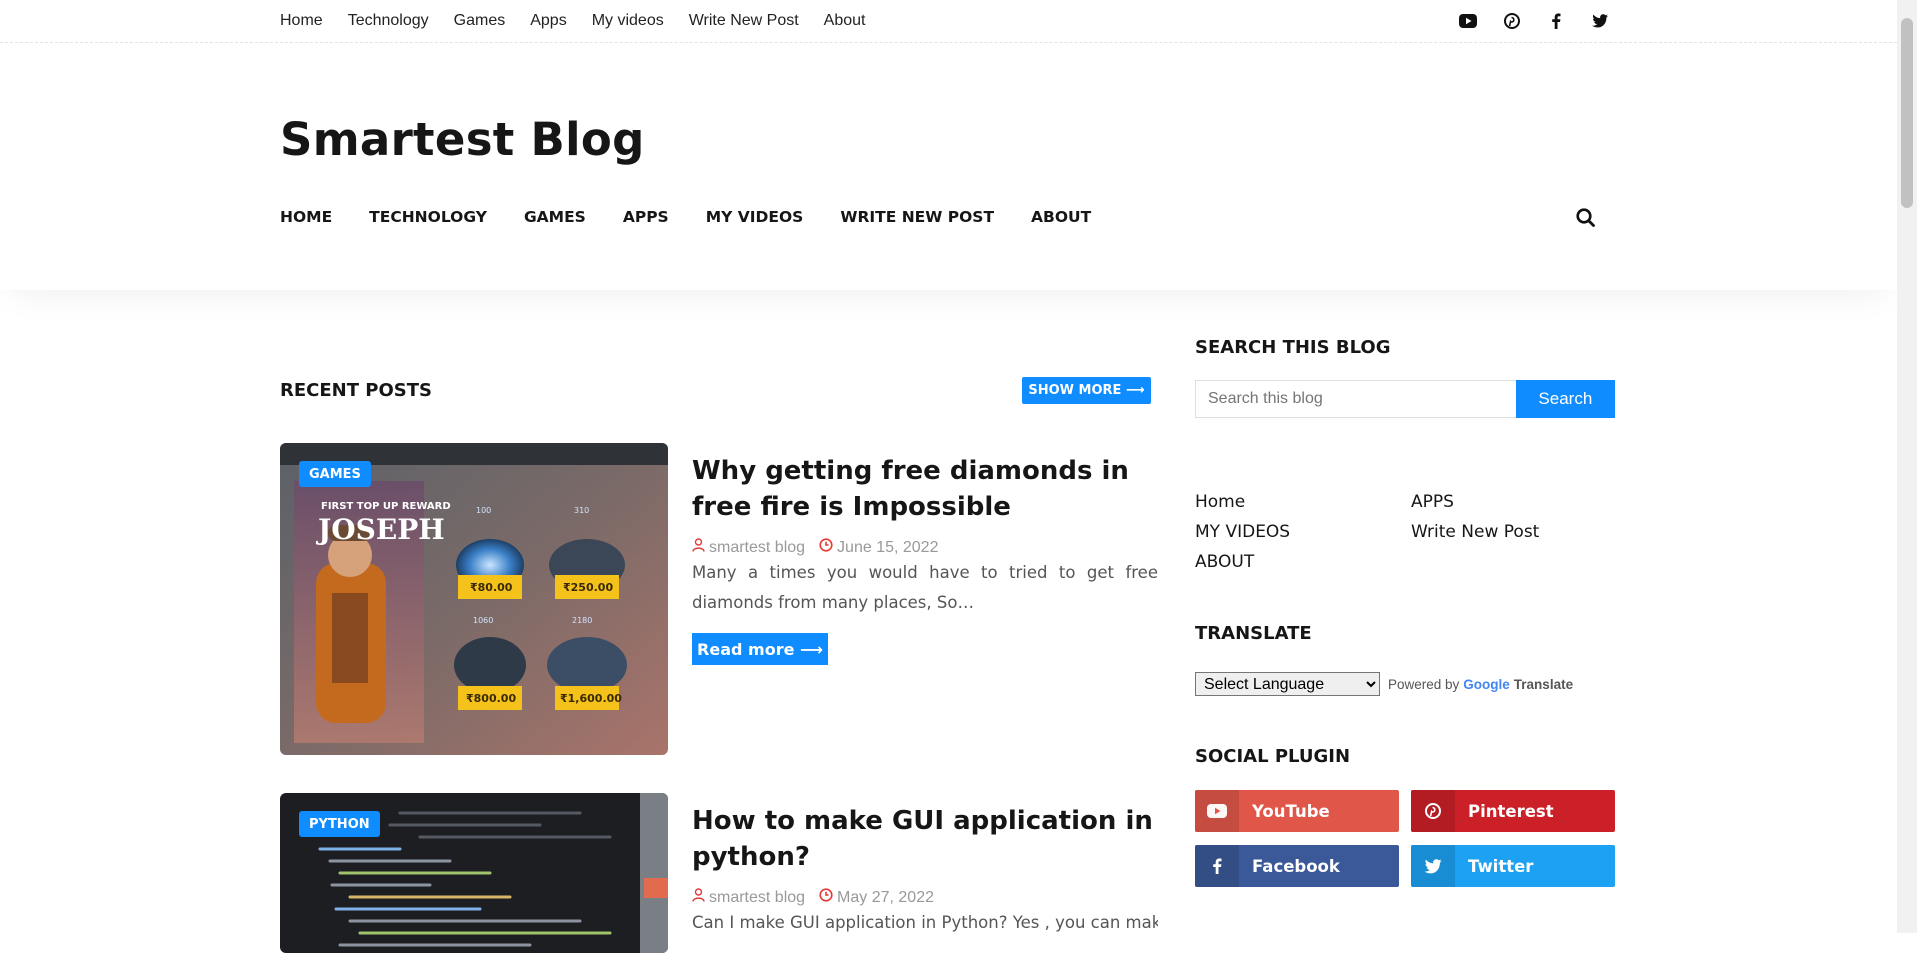 Image resolution: width=1917 pixels, height=953 pixels. What do you see at coordinates (1273, 756) in the screenshot?
I see `social-widget-title: SOCIAL PLUGIN` at bounding box center [1273, 756].